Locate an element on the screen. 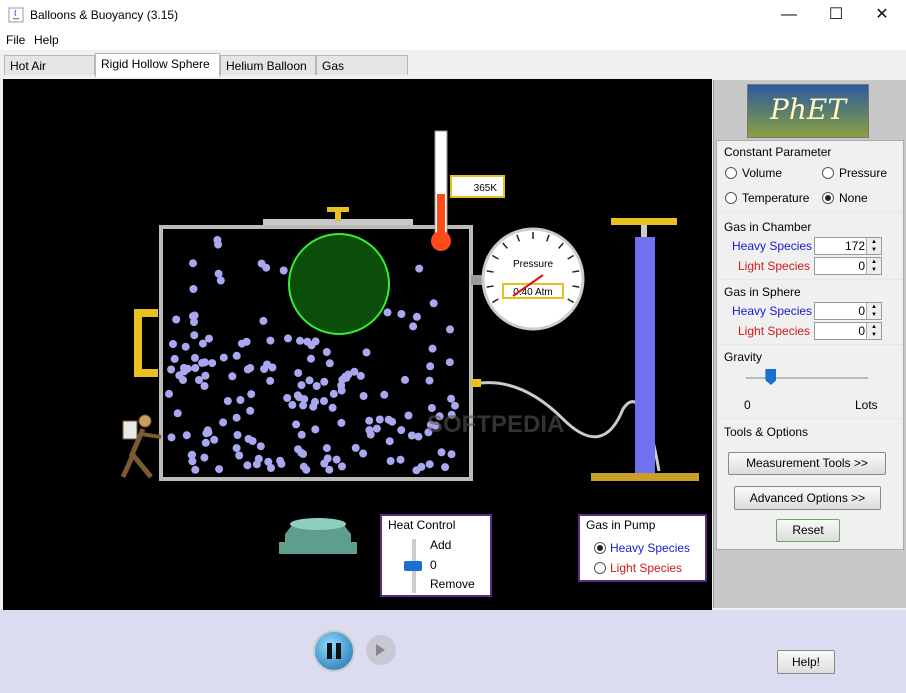  pump-base is located at coordinates (645, 477).